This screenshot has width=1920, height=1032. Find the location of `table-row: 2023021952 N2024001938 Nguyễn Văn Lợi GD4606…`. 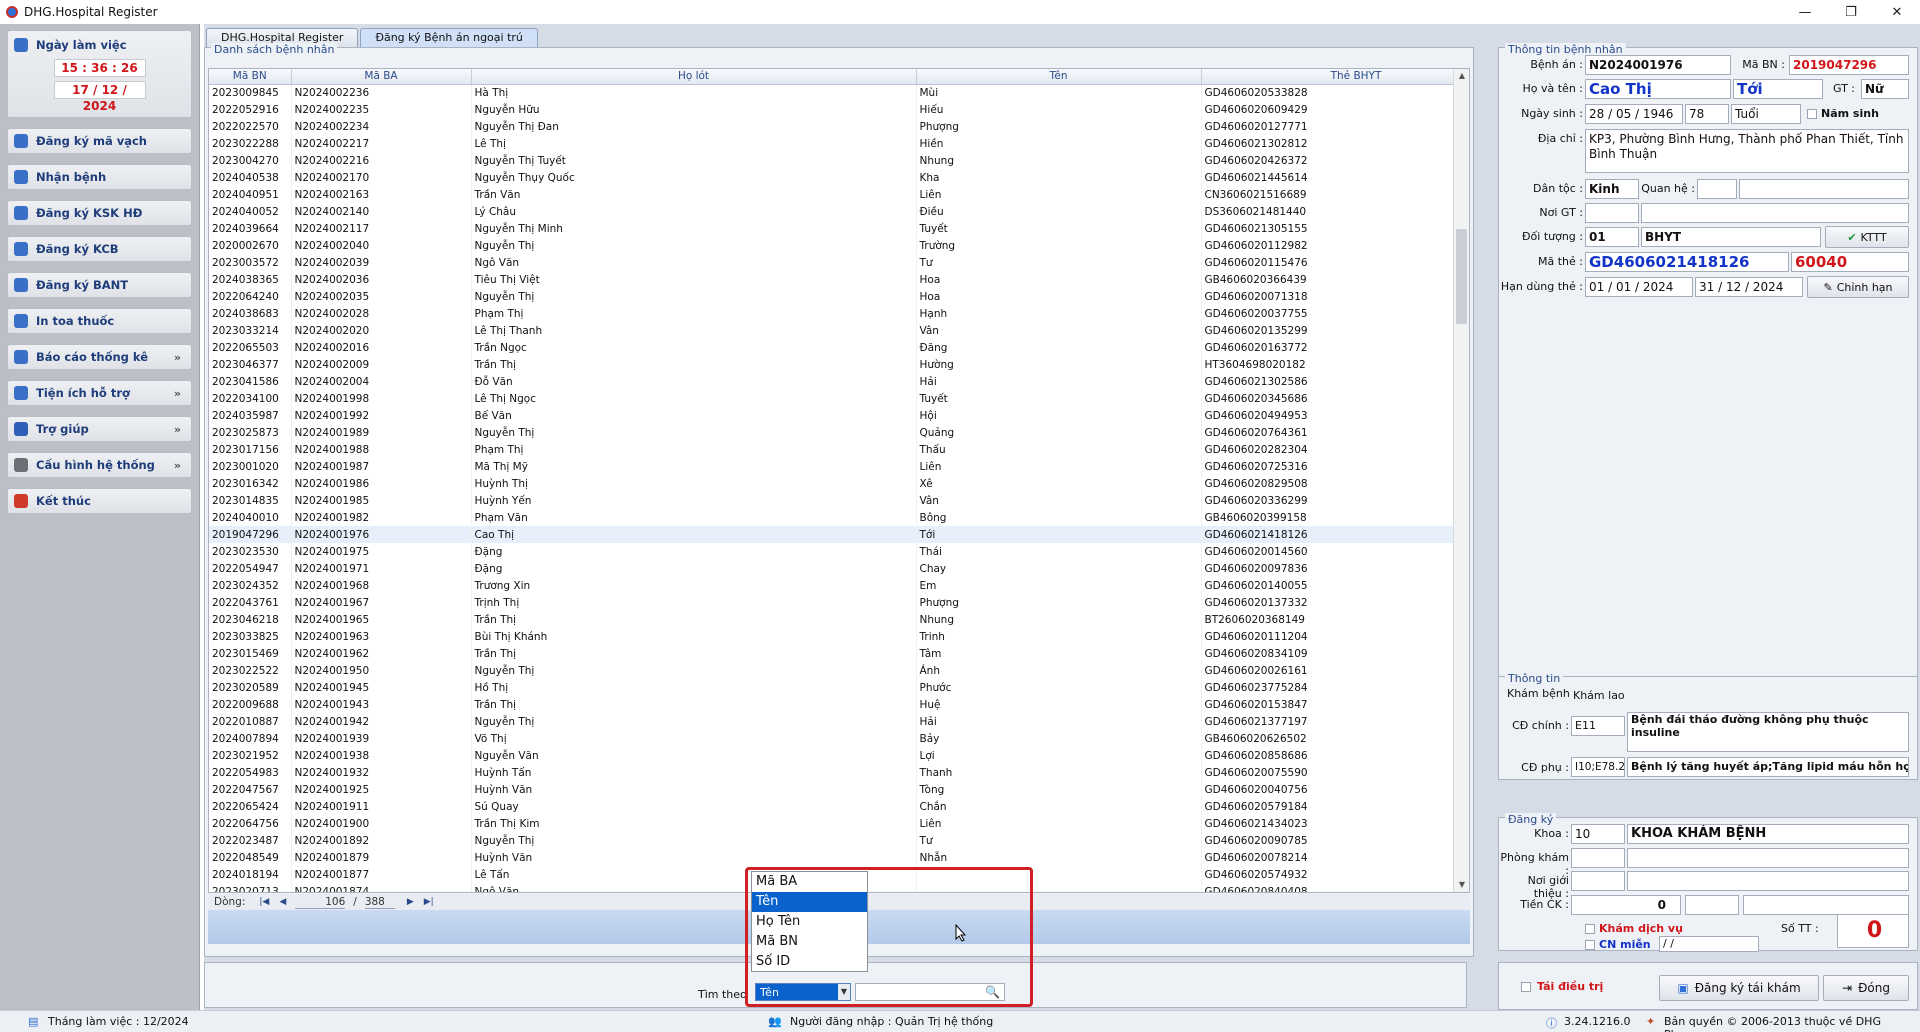

table-row: 2023021952 N2024001938 Nguyễn Văn Lợi GD4606… is located at coordinates (839, 755).